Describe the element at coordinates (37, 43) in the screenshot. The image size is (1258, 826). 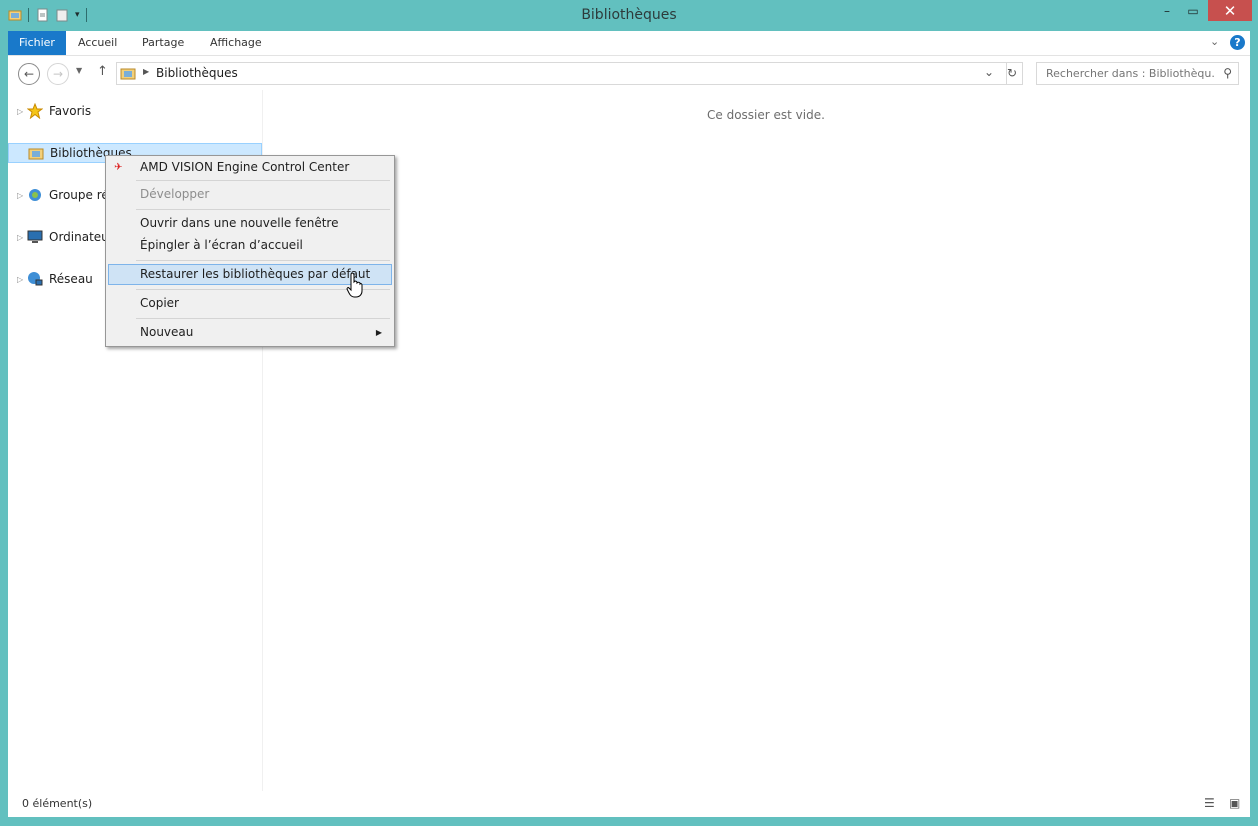
I see `tab-fichier: Fichier` at that location.